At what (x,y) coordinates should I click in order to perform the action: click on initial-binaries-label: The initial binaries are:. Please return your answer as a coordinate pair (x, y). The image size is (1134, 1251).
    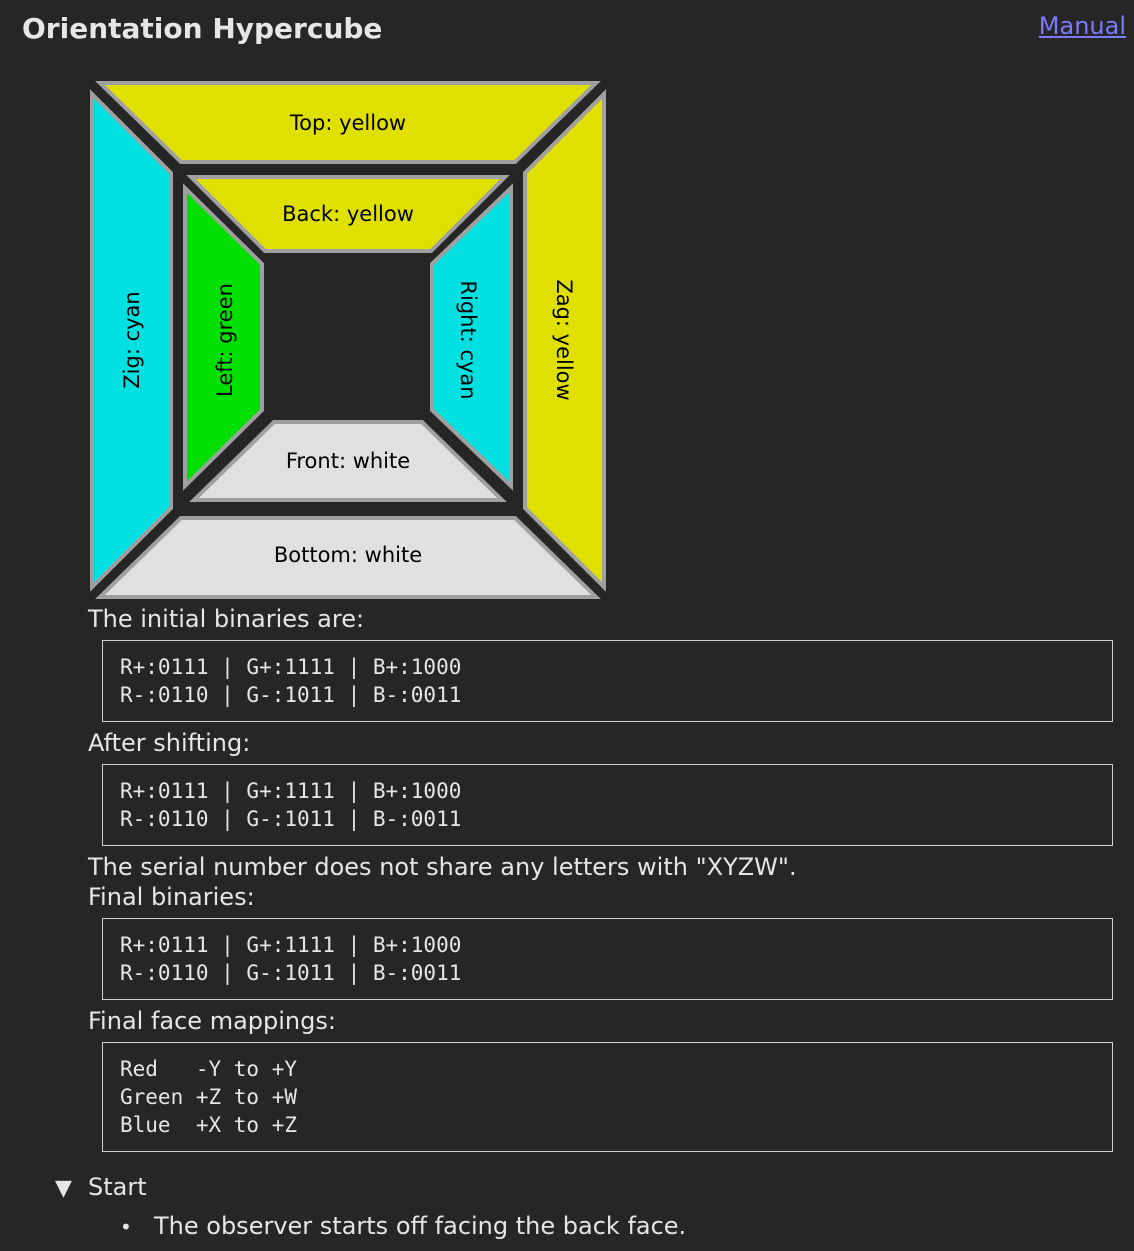
    Looking at the image, I should click on (226, 619).